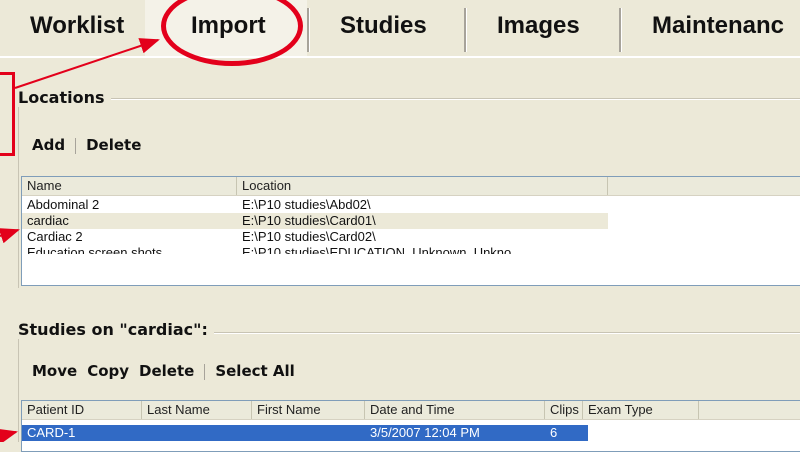 This screenshot has height=452, width=800. Describe the element at coordinates (9, 435) in the screenshot. I see `arrow-to-study-row` at that location.